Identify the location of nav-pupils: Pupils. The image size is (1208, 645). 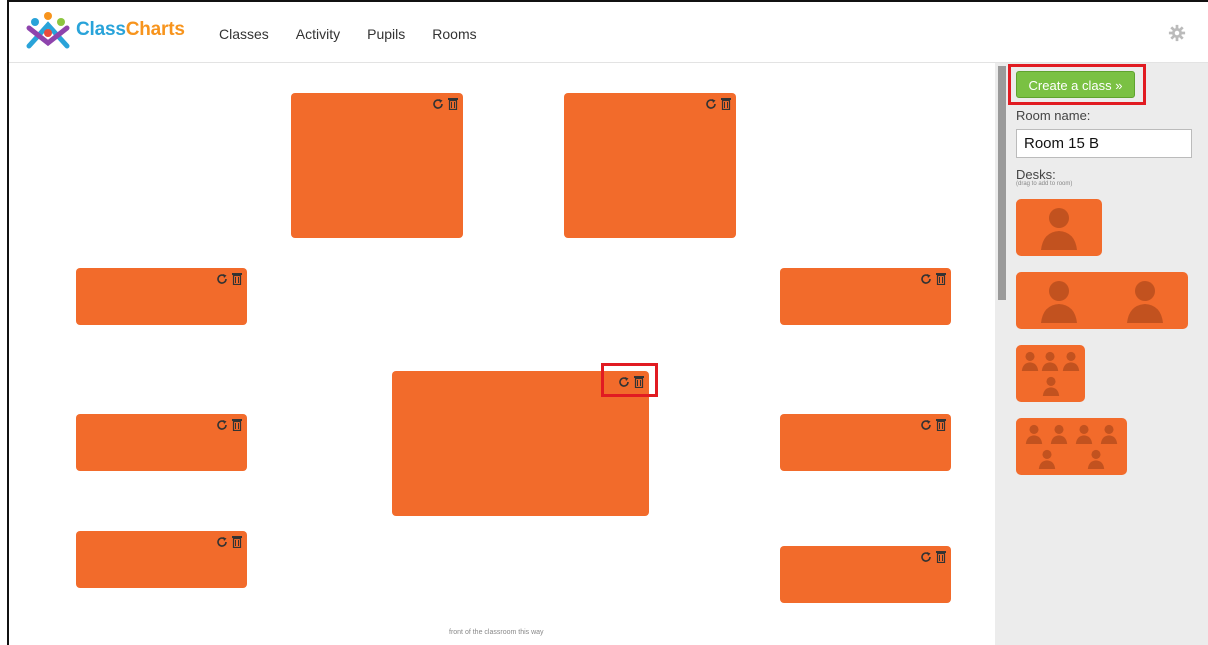
(386, 34).